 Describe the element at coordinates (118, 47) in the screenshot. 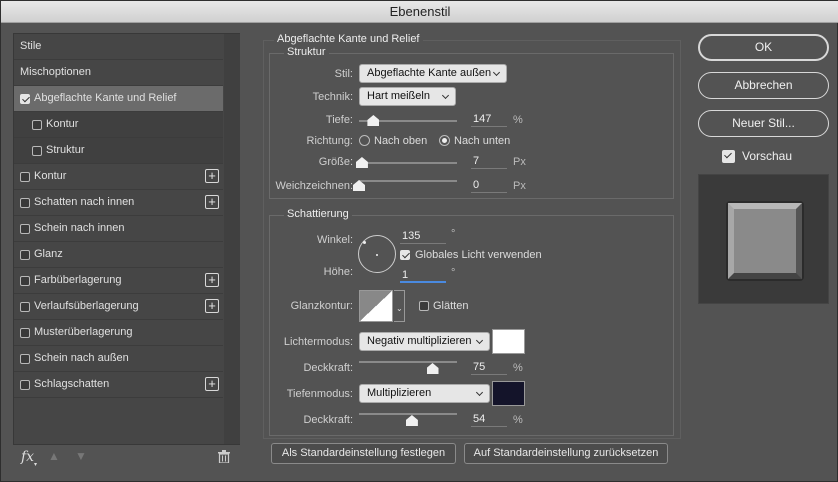

I see `sidebar-item: Stile` at that location.